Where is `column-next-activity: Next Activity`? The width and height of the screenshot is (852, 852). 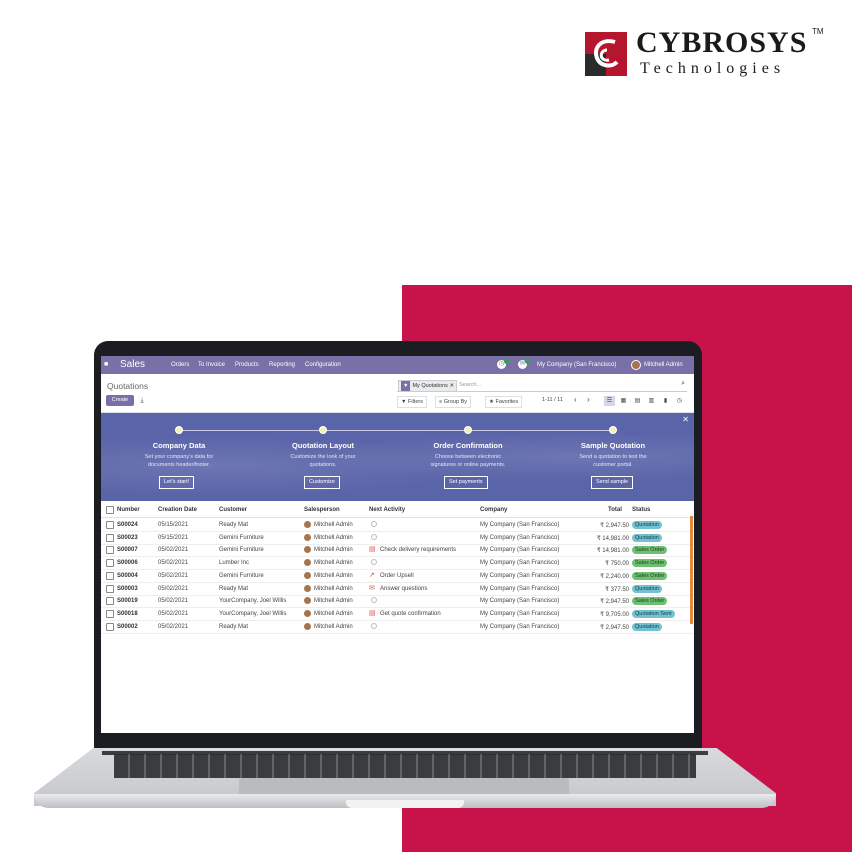 column-next-activity: Next Activity is located at coordinates (387, 510).